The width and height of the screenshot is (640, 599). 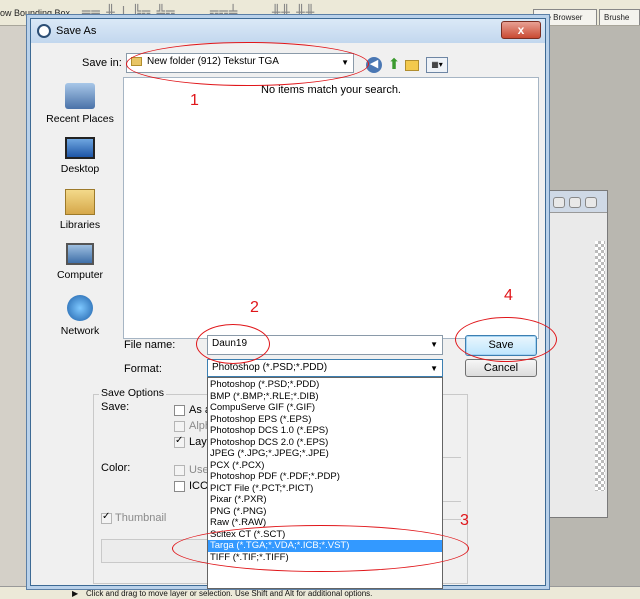 I want to click on use-proof-checkbox, so click(x=179, y=470).